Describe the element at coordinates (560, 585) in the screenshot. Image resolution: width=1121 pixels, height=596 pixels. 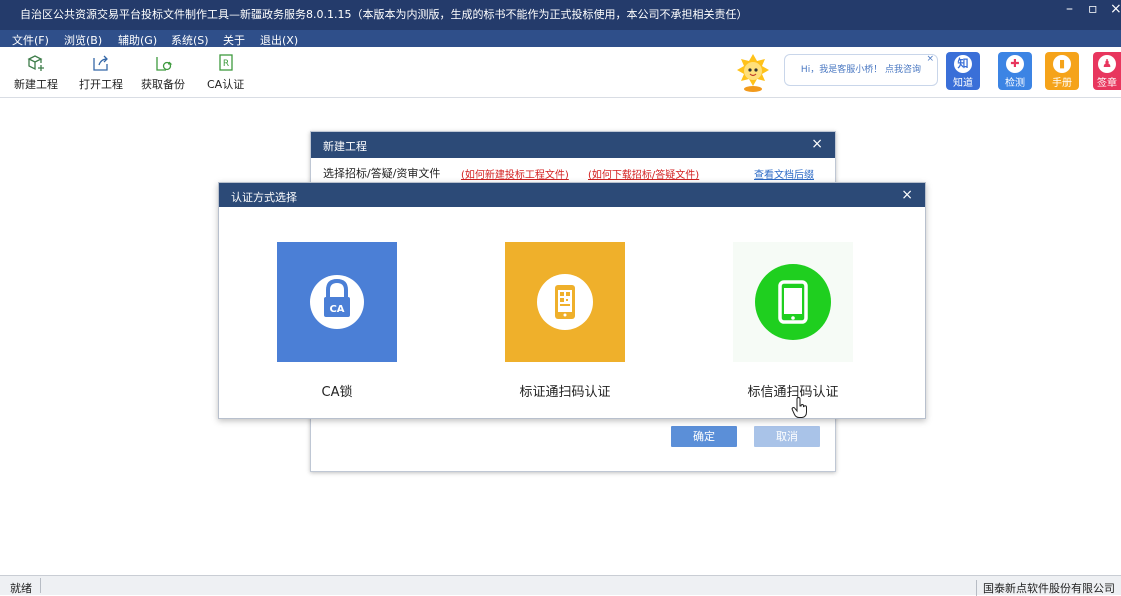
I see `status-bar: 就绪 国泰新点软件股份有限公司` at that location.